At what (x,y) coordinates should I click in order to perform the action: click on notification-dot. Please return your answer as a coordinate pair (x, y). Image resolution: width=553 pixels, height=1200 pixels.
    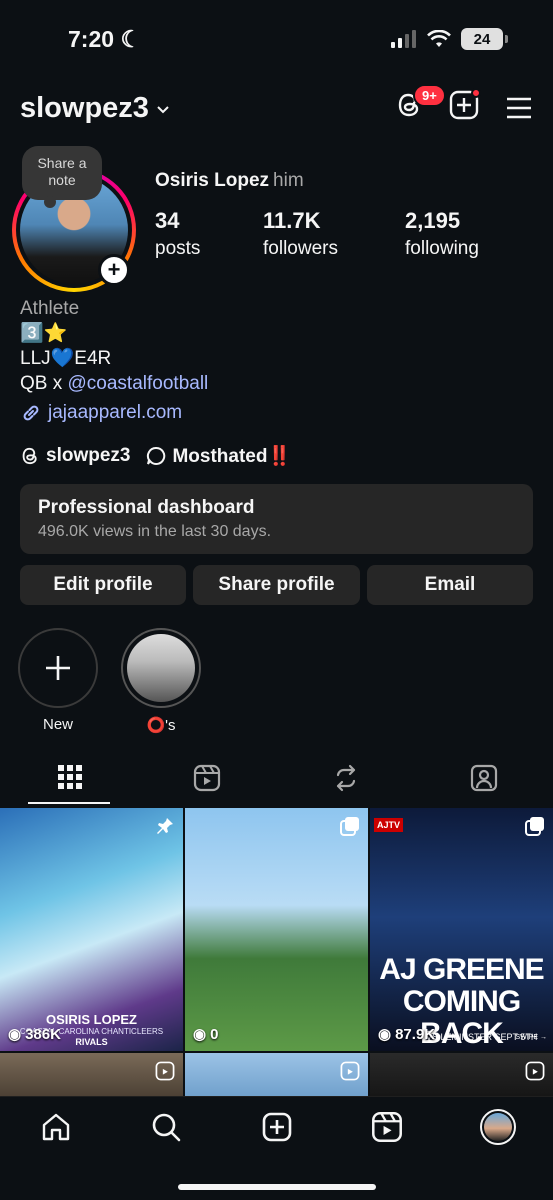
    Looking at the image, I should click on (476, 93).